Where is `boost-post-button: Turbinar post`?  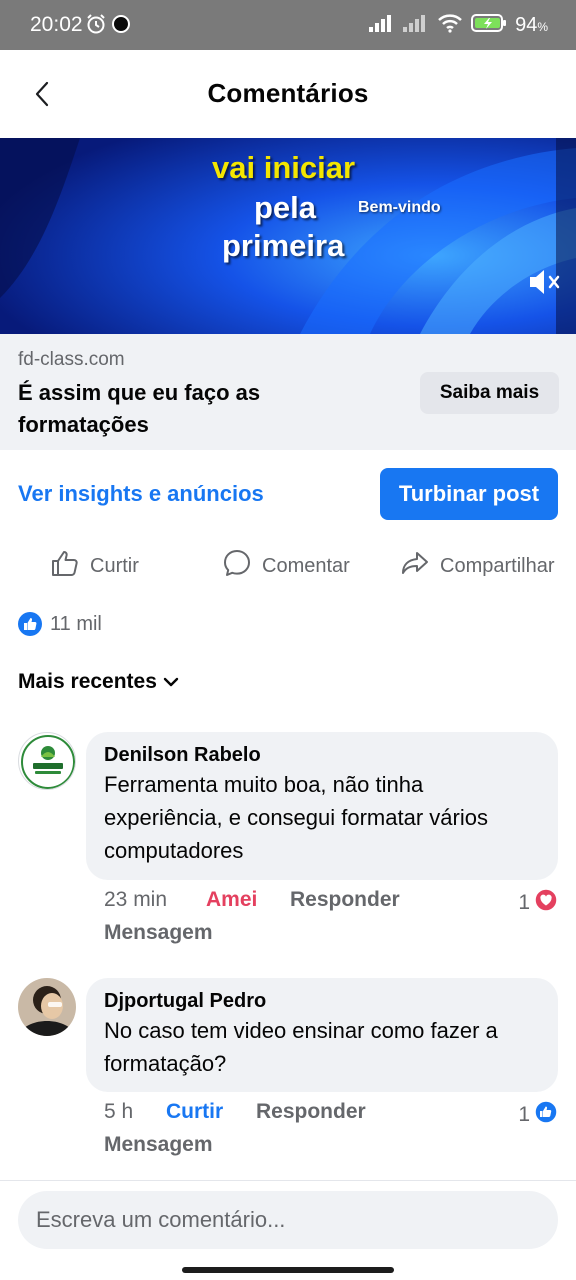 boost-post-button: Turbinar post is located at coordinates (469, 494).